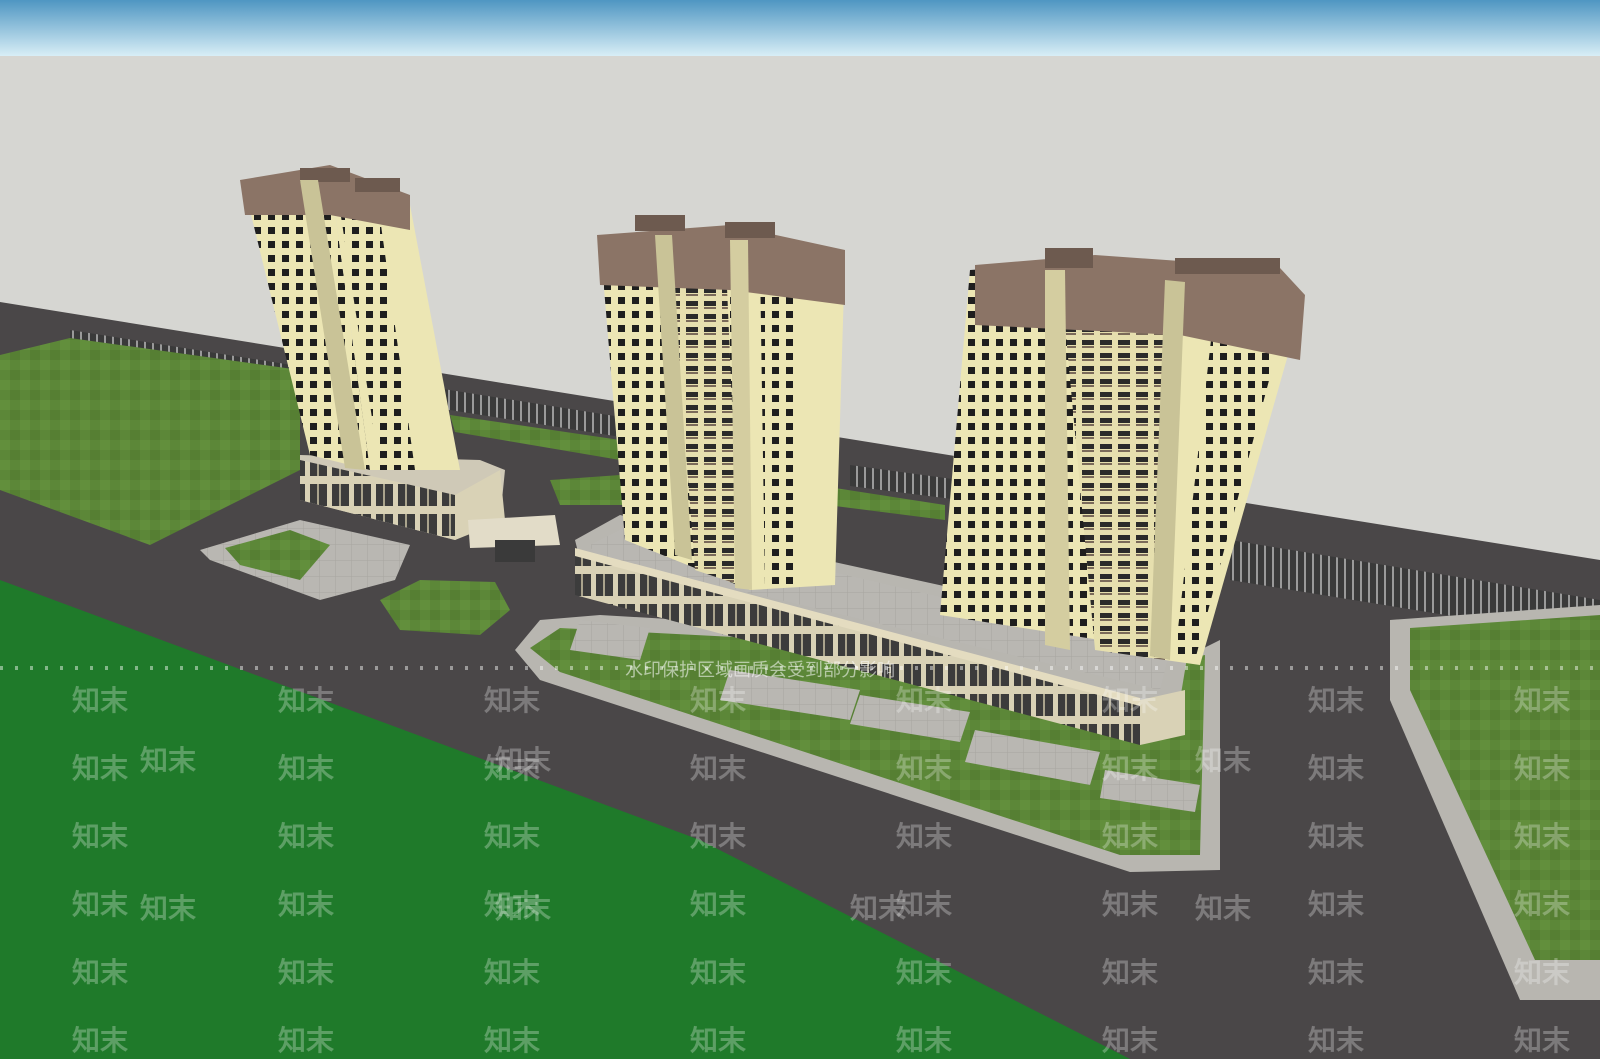 The image size is (1600, 1059). Describe the element at coordinates (325, 175) in the screenshot. I see `tower1-crown-cap` at that location.